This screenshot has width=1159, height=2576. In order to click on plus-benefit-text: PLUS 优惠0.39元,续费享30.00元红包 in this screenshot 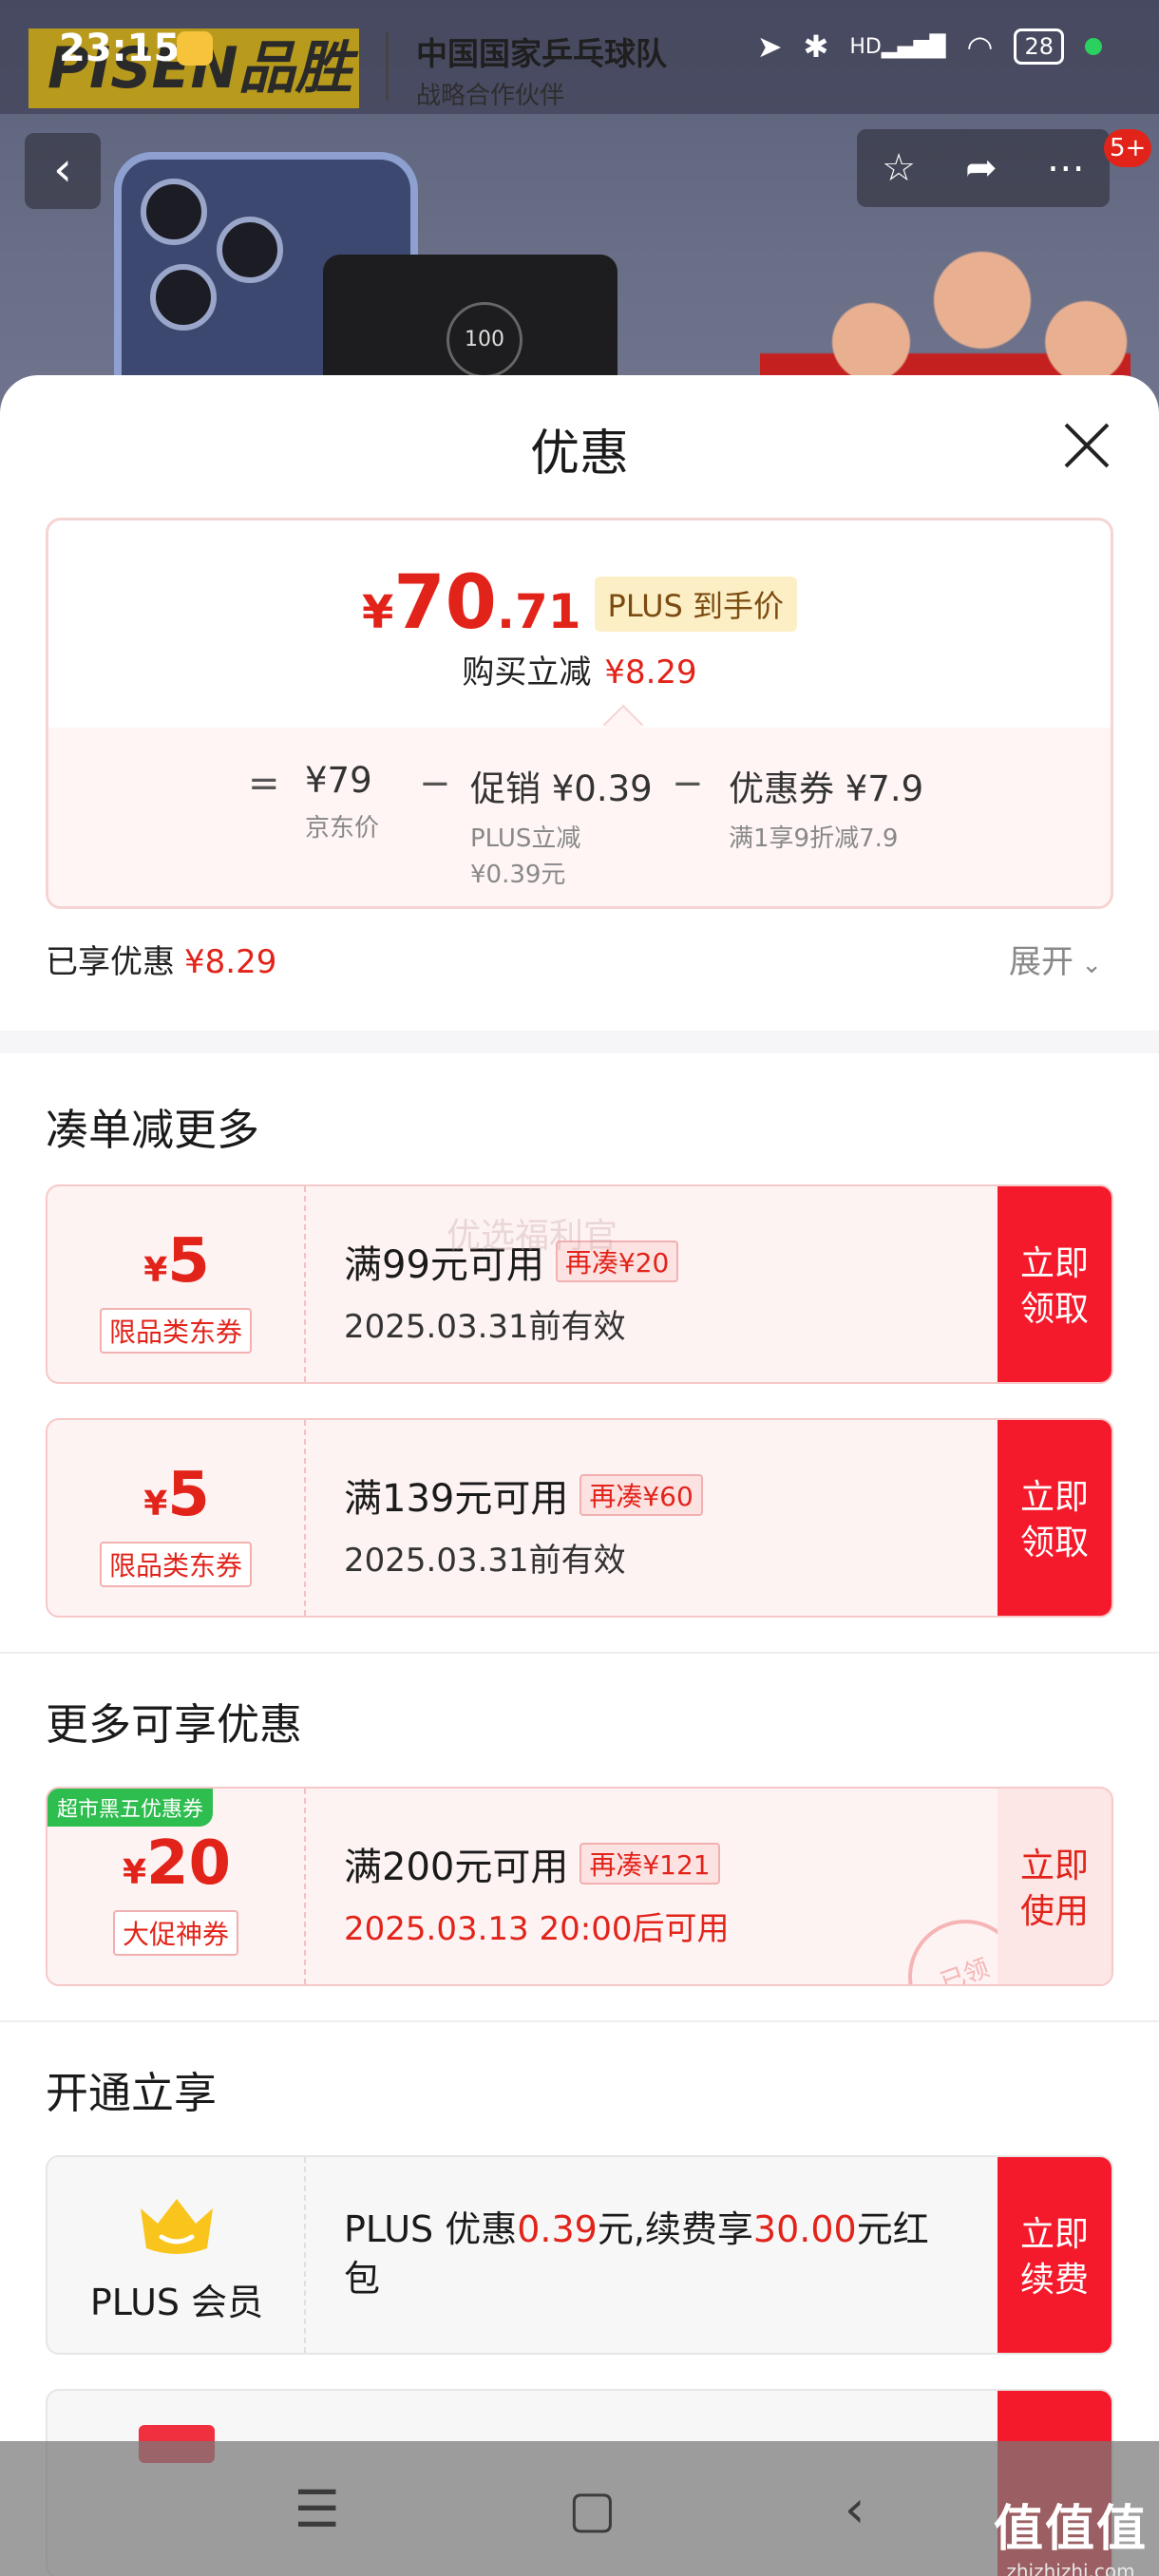, I will do `click(636, 2254)`.